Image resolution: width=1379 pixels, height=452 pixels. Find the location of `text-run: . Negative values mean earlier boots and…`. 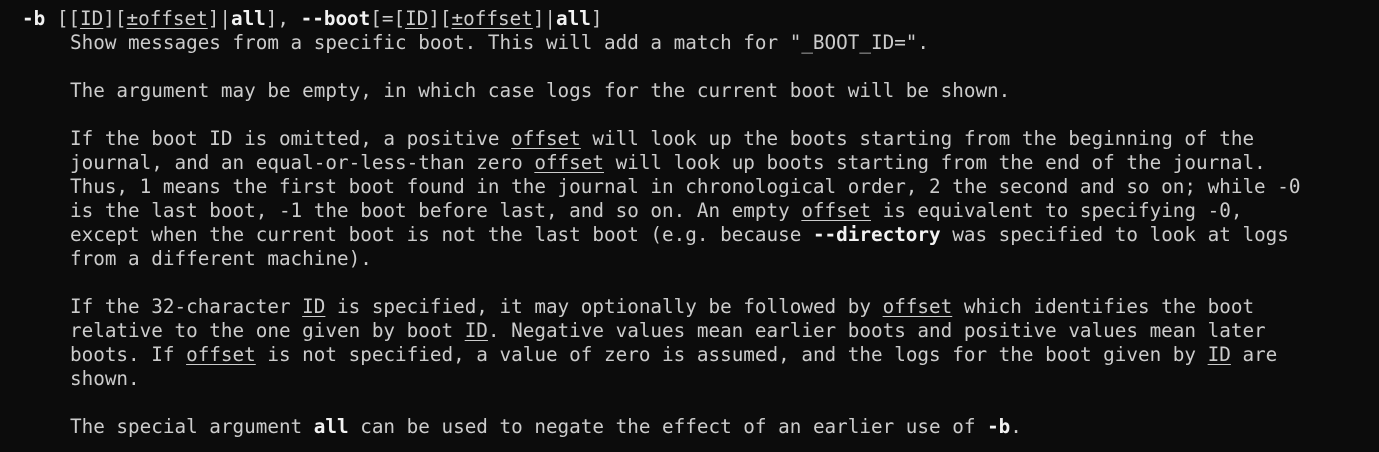

text-run: . Negative values mean earlier boots and… is located at coordinates (876, 330).